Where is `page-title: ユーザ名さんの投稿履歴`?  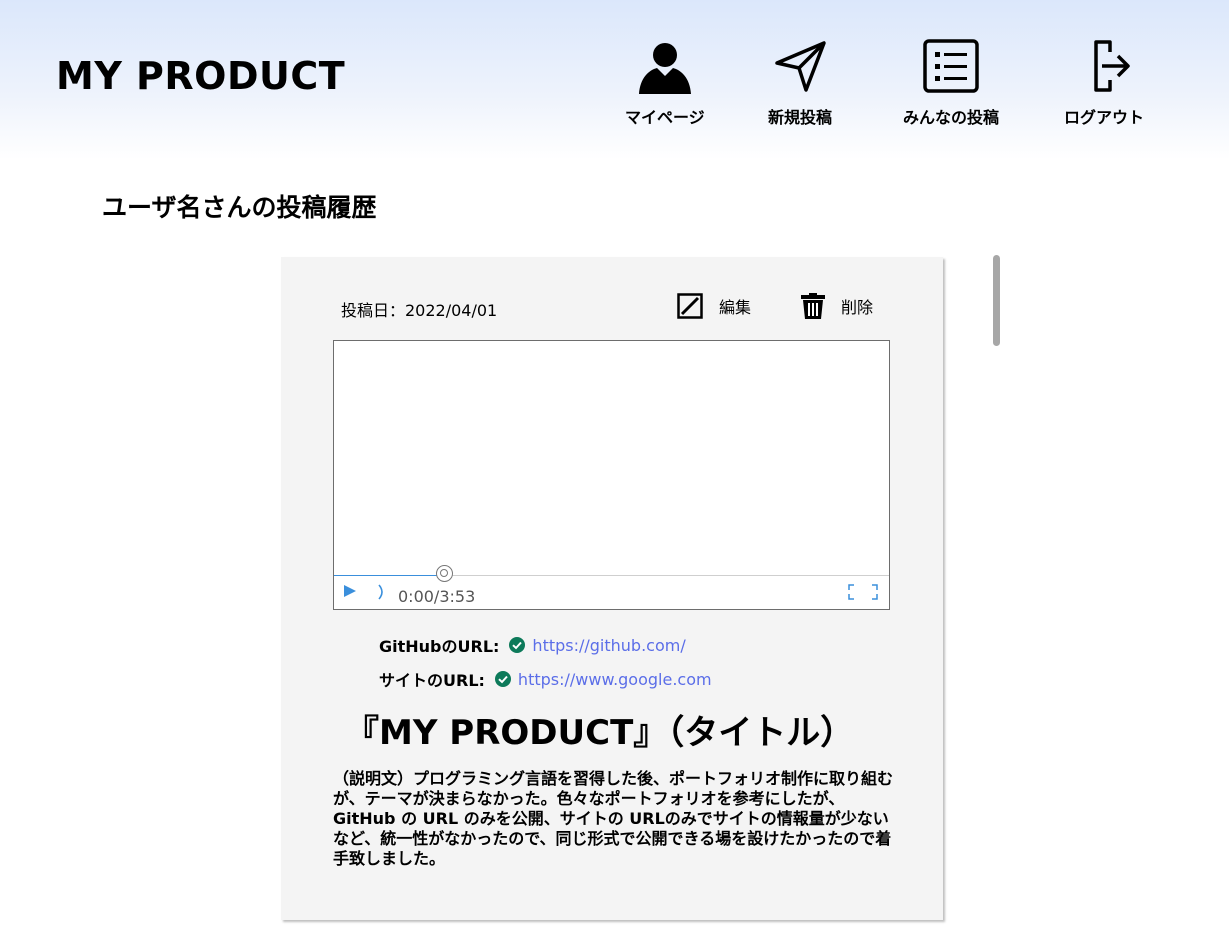
page-title: ユーザ名さんの投稿履歴 is located at coordinates (239, 207).